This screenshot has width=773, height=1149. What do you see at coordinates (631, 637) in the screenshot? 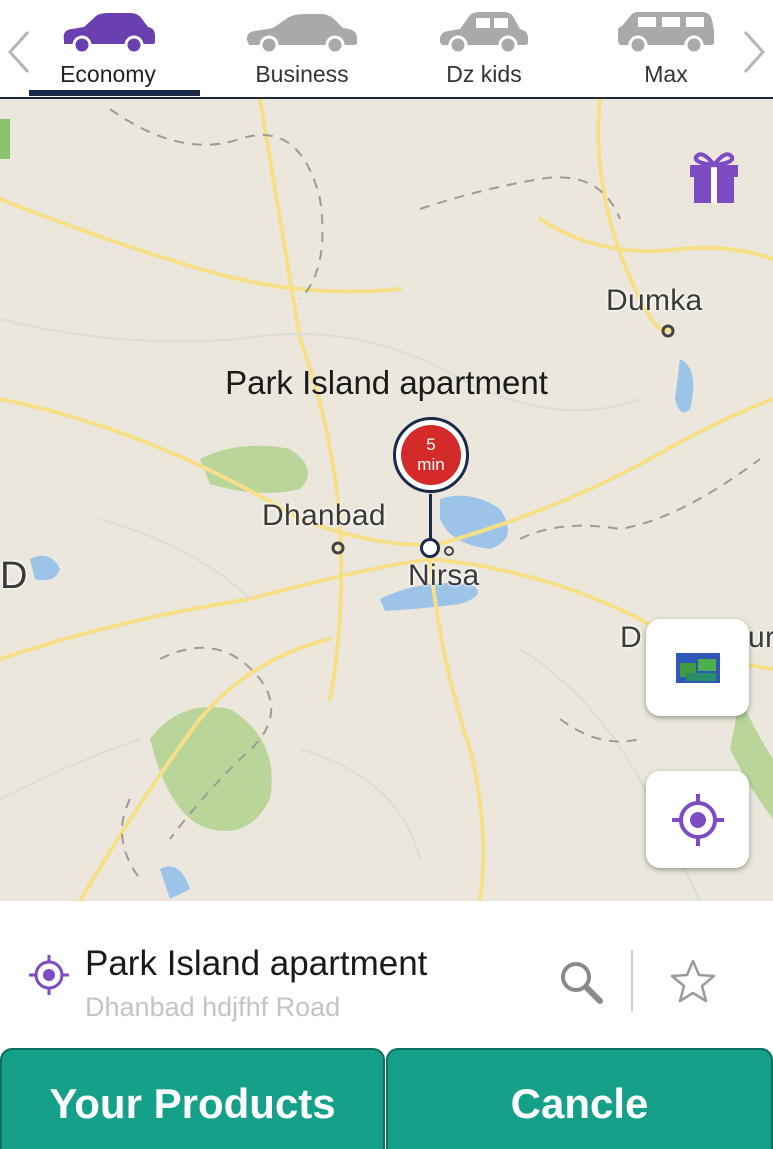
I see `map-label-right-edge: D` at bounding box center [631, 637].